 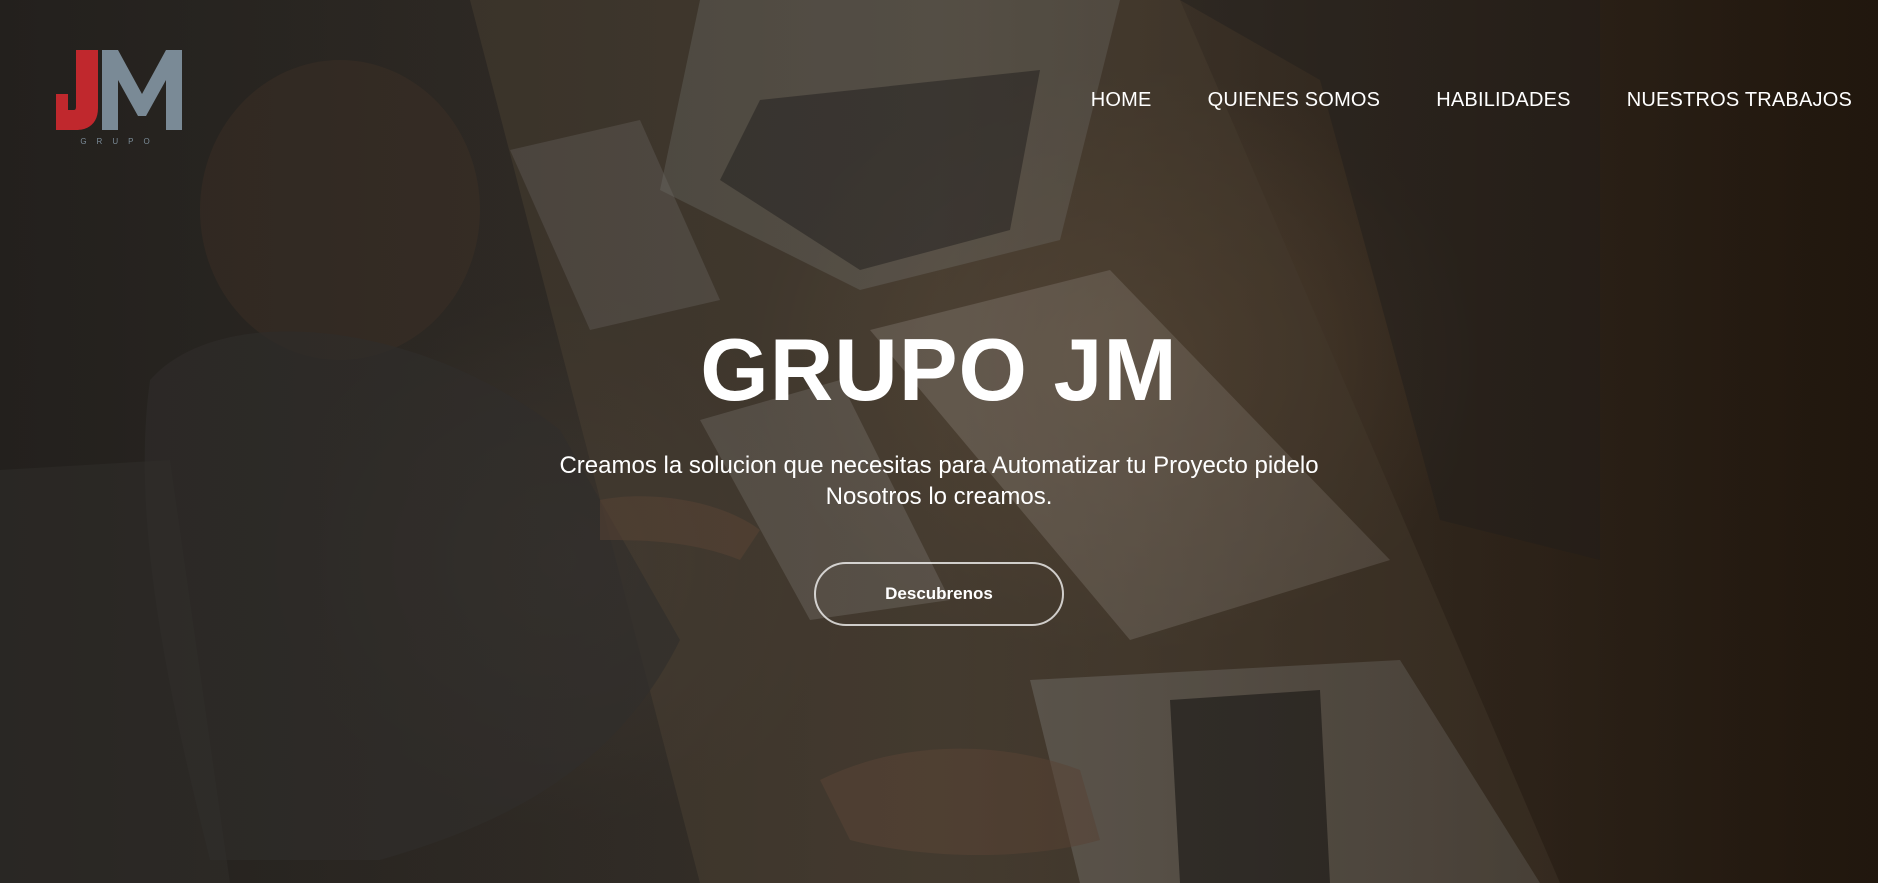 I want to click on nav-home-link: HOME, so click(x=1121, y=100).